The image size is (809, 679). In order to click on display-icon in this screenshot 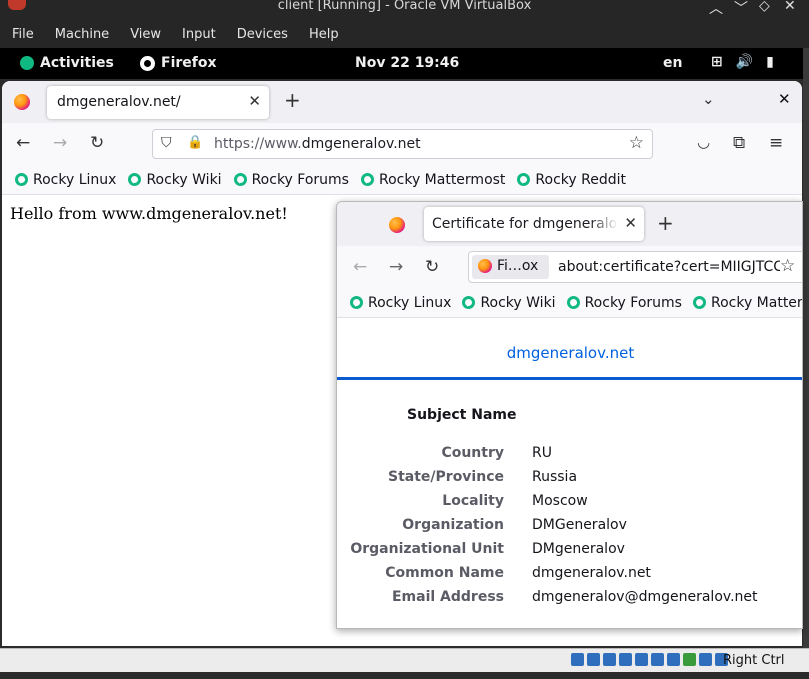, I will do `click(673, 659)`.